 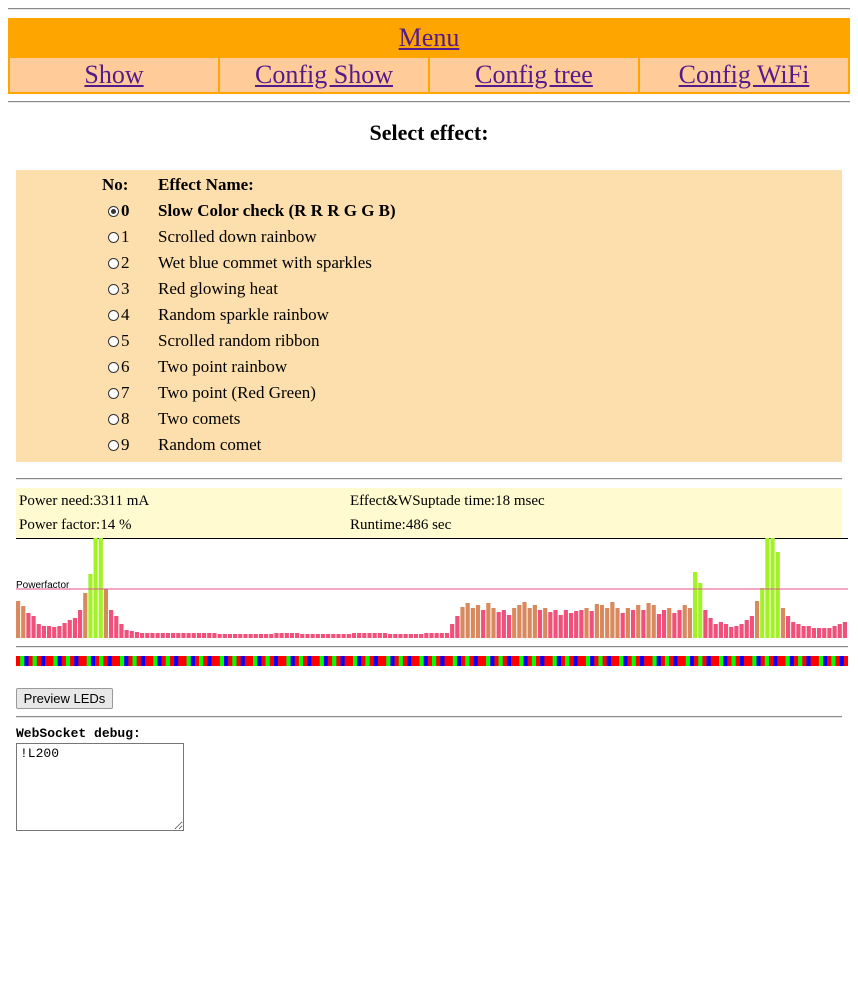 I want to click on effect-row: 7 Two point (Red Green), so click(x=429, y=393).